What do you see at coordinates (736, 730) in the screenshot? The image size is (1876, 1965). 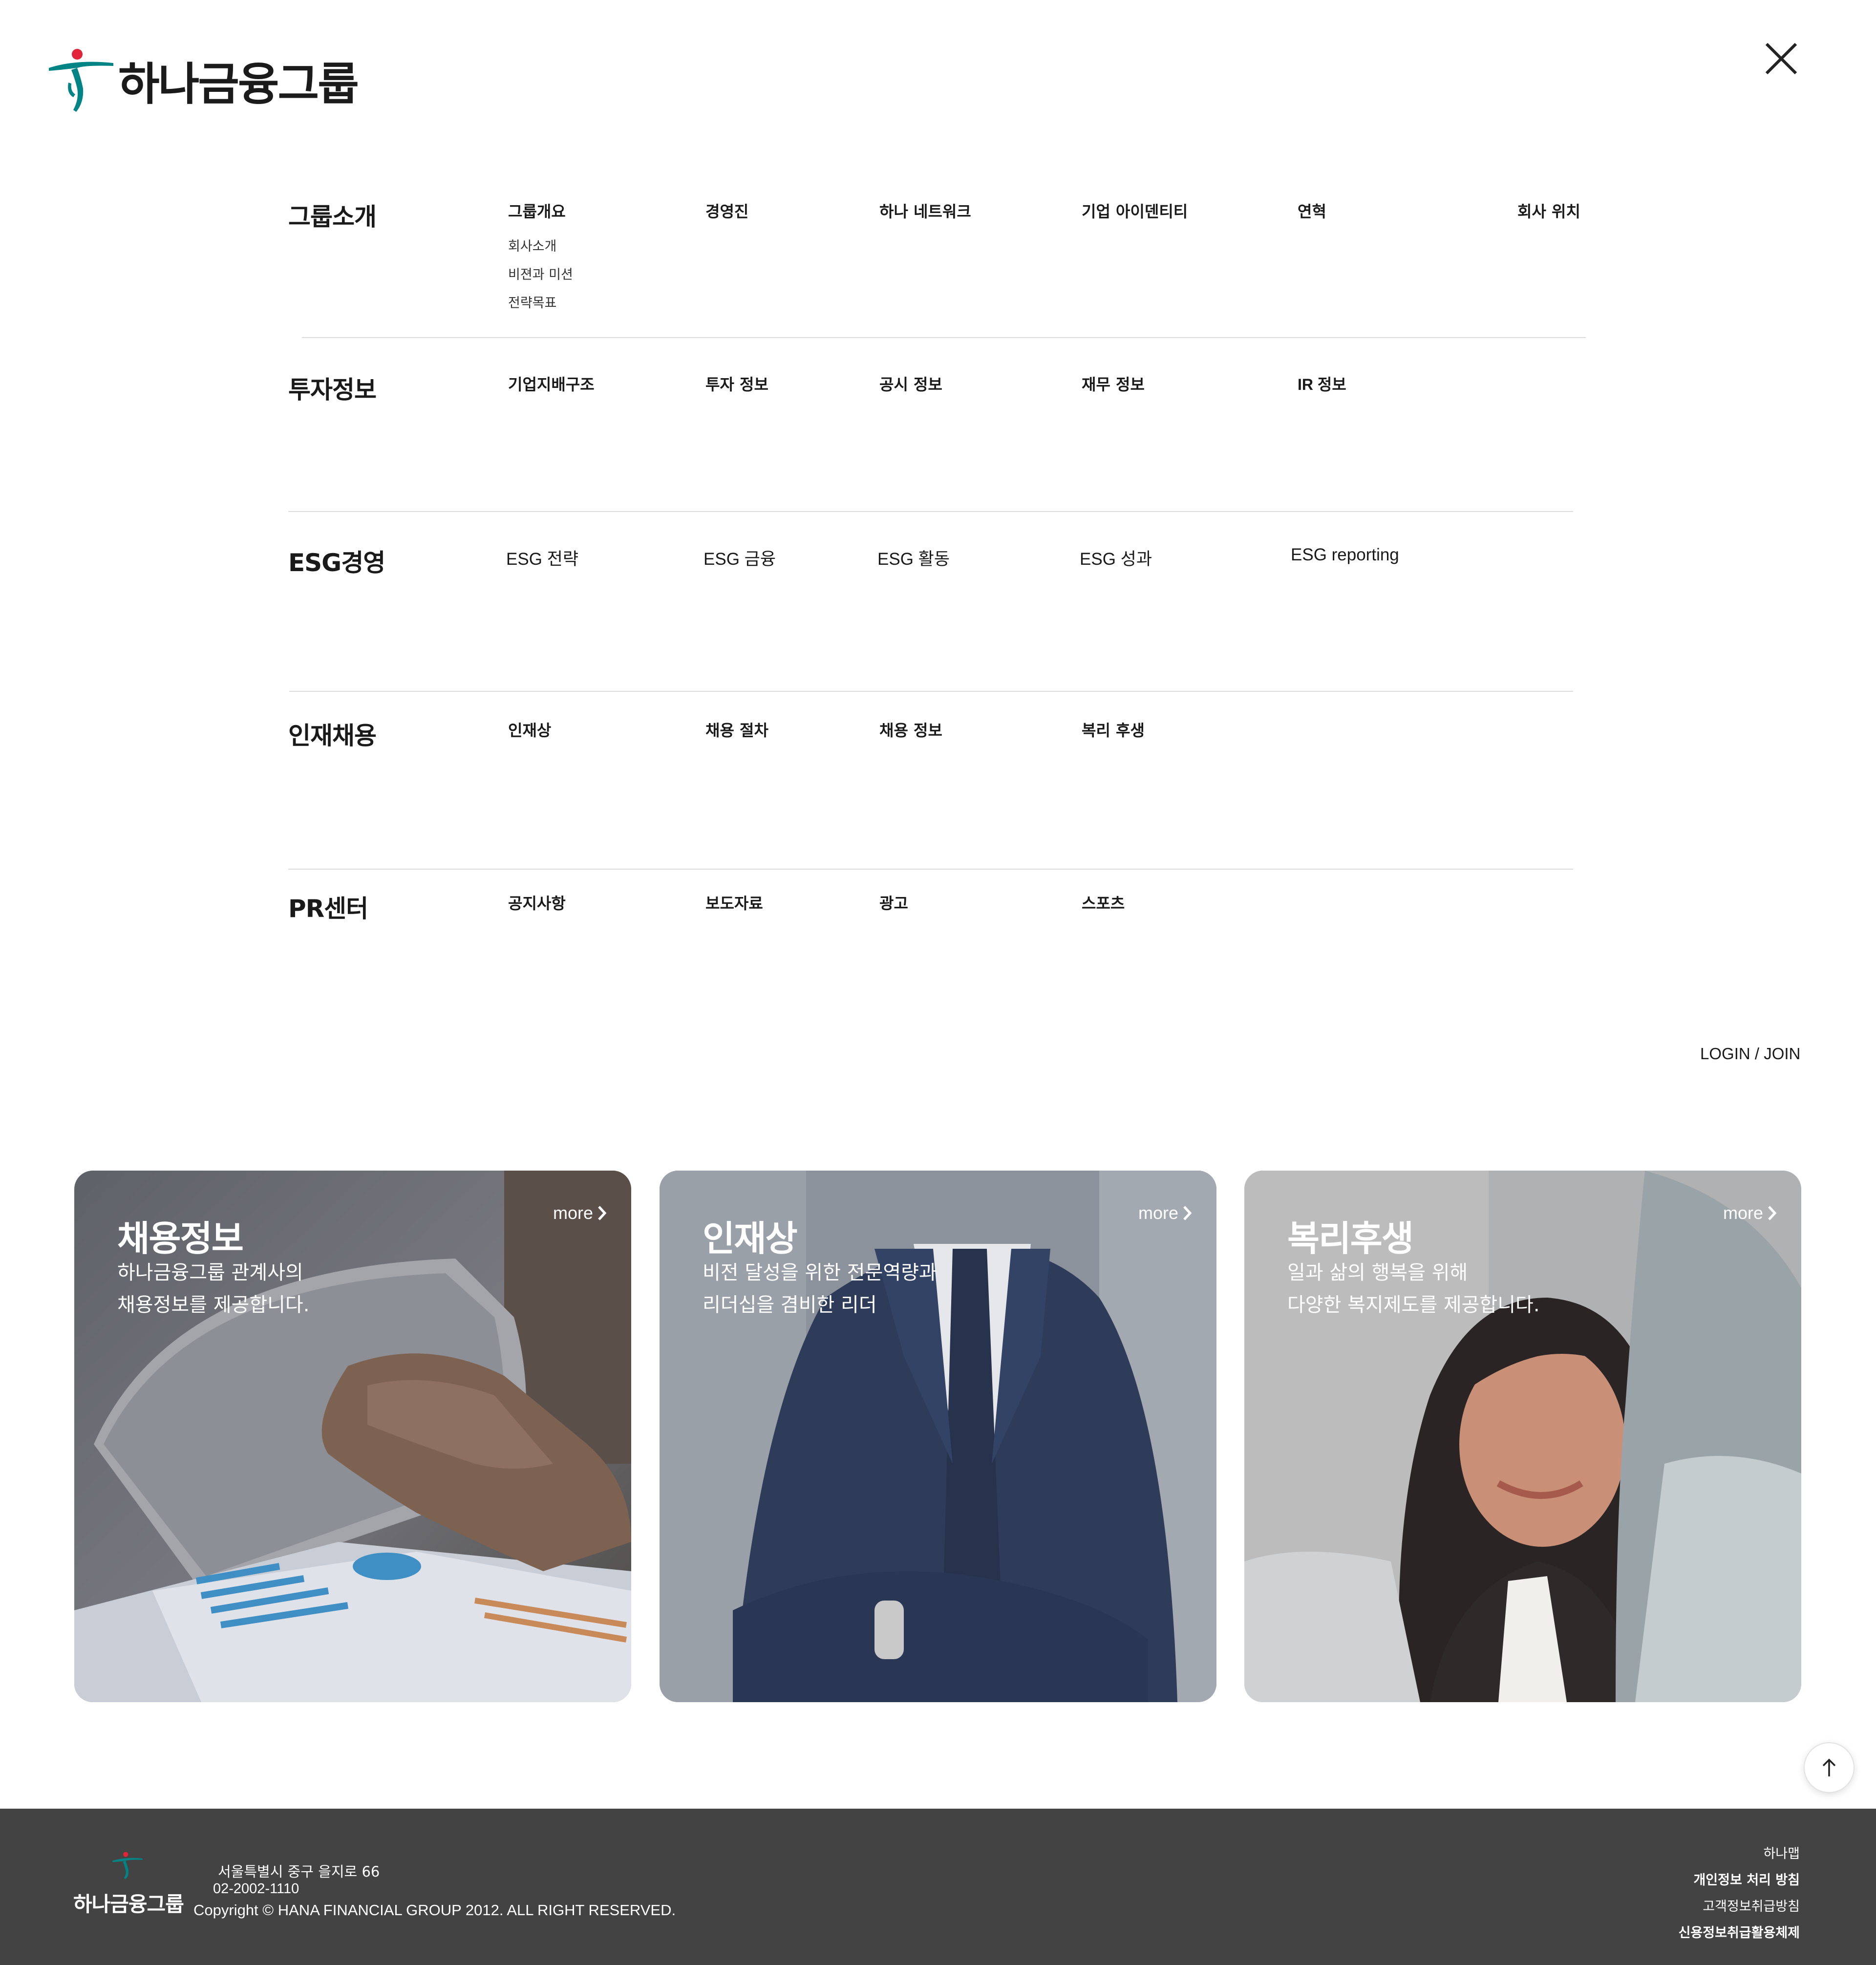 I see `menu-item: 채용 절차` at bounding box center [736, 730].